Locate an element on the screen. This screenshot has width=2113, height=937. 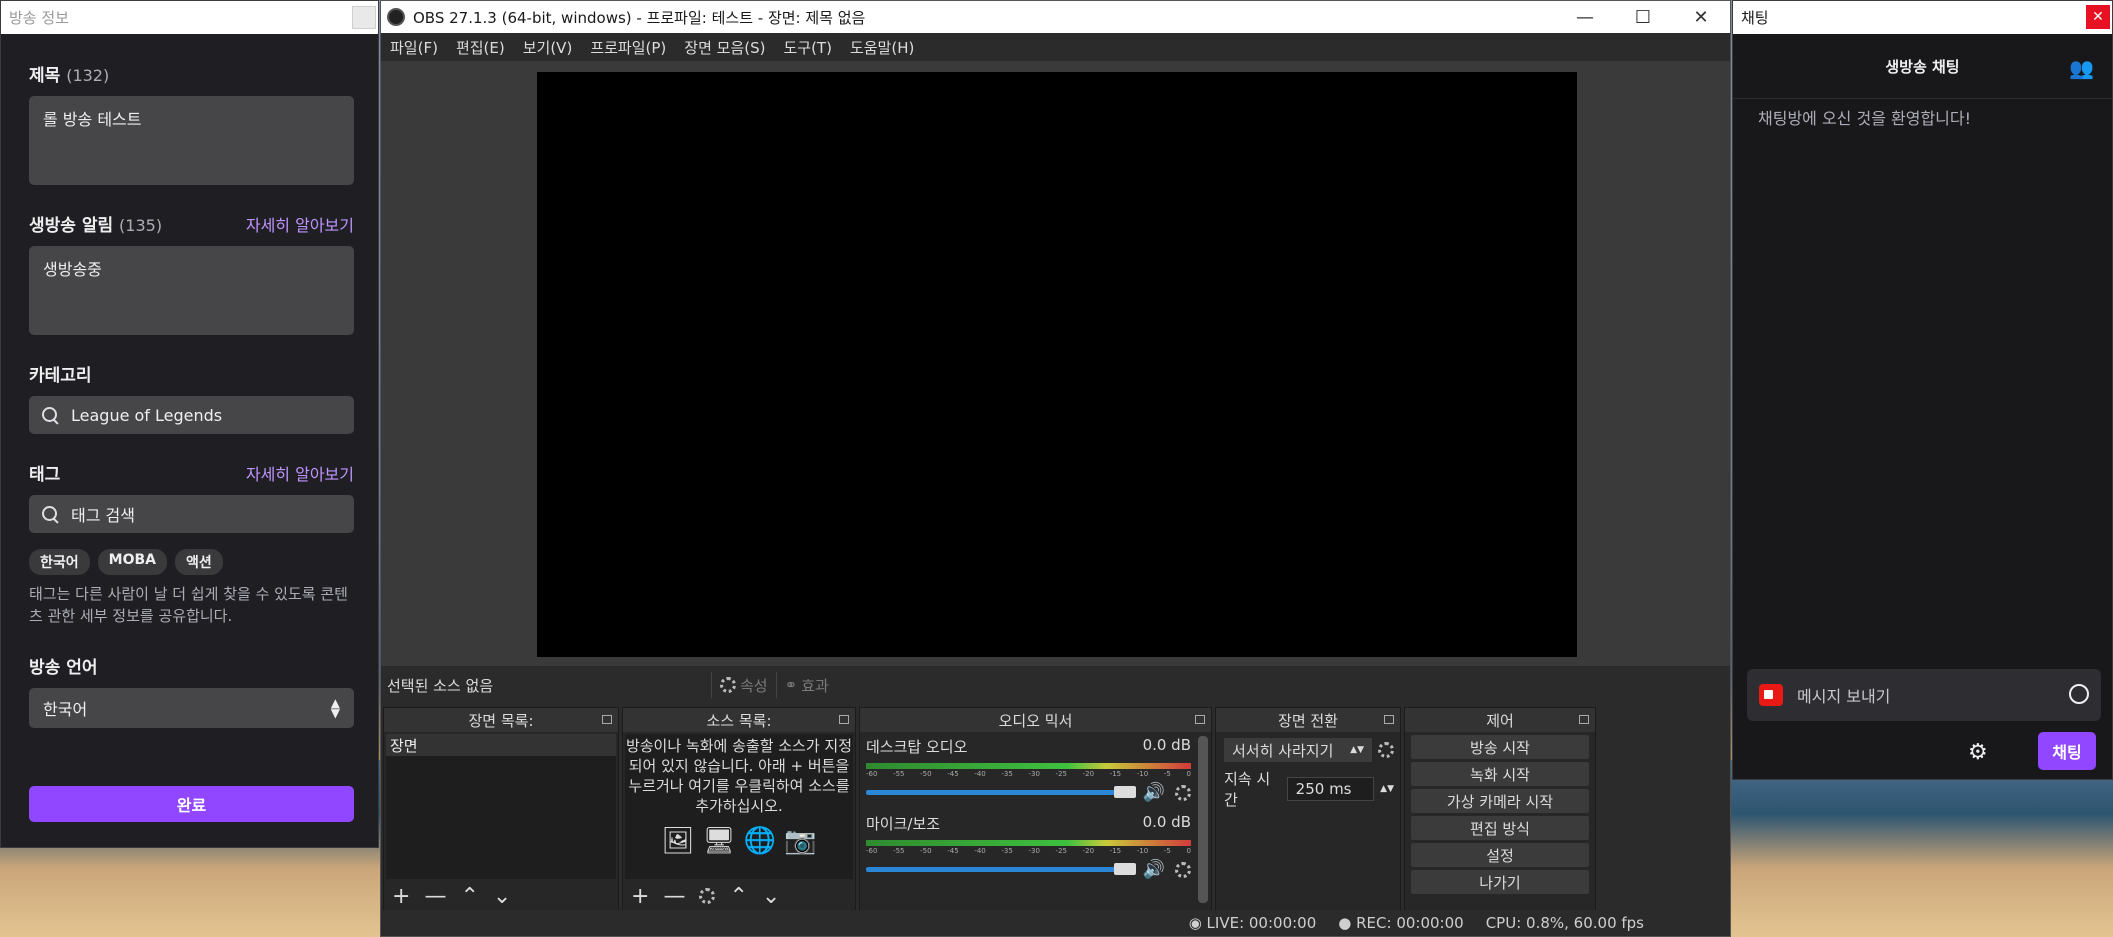
language-select: 한국어 ▲ ▼ is located at coordinates (191, 708).